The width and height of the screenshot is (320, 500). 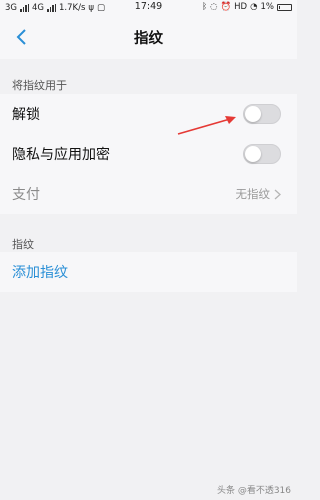 What do you see at coordinates (226, 7) in the screenshot?
I see `alarm-icon: ⏰` at bounding box center [226, 7].